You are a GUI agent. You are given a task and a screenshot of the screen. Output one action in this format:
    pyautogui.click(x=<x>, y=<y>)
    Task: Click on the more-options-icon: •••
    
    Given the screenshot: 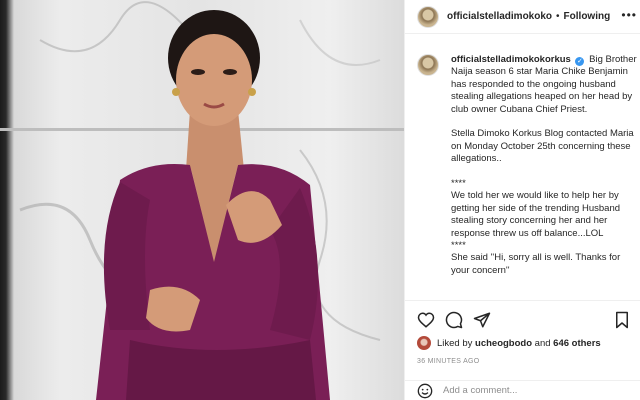 What is the action you would take?
    pyautogui.click(x=629, y=15)
    